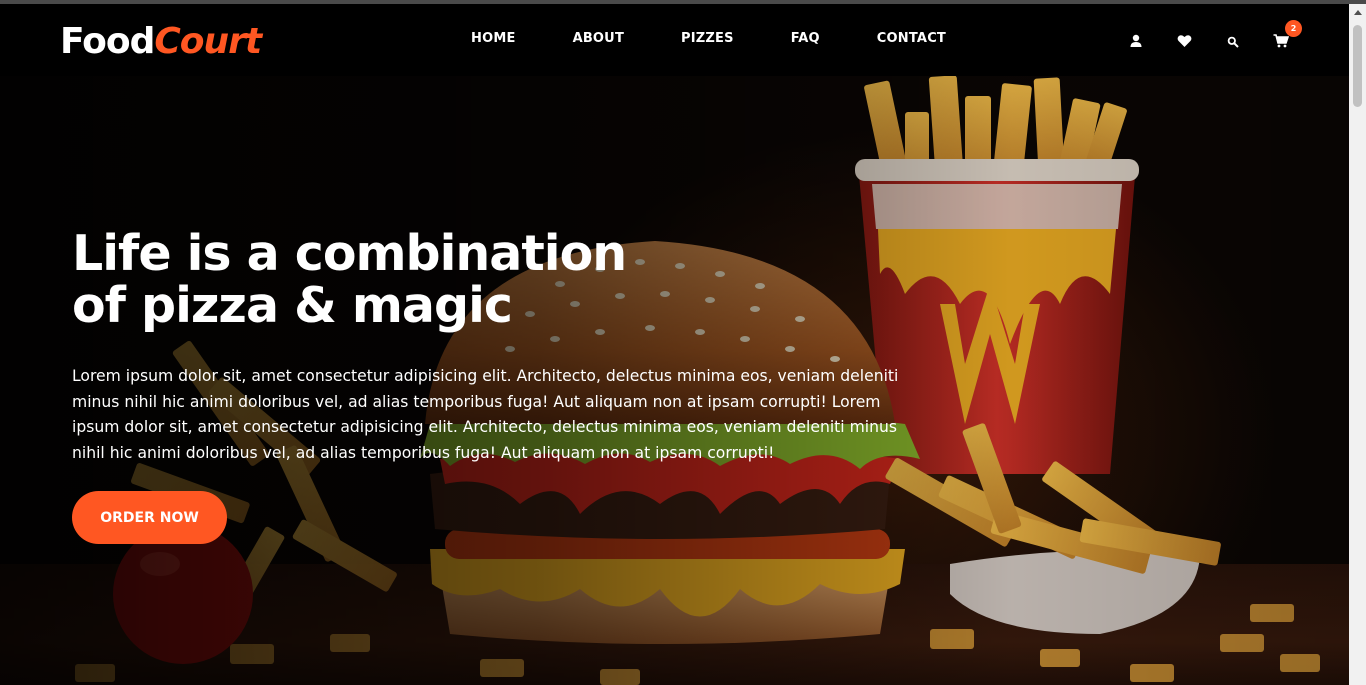 The width and height of the screenshot is (1366, 685). I want to click on nav-pizzes: PIZZES, so click(707, 38).